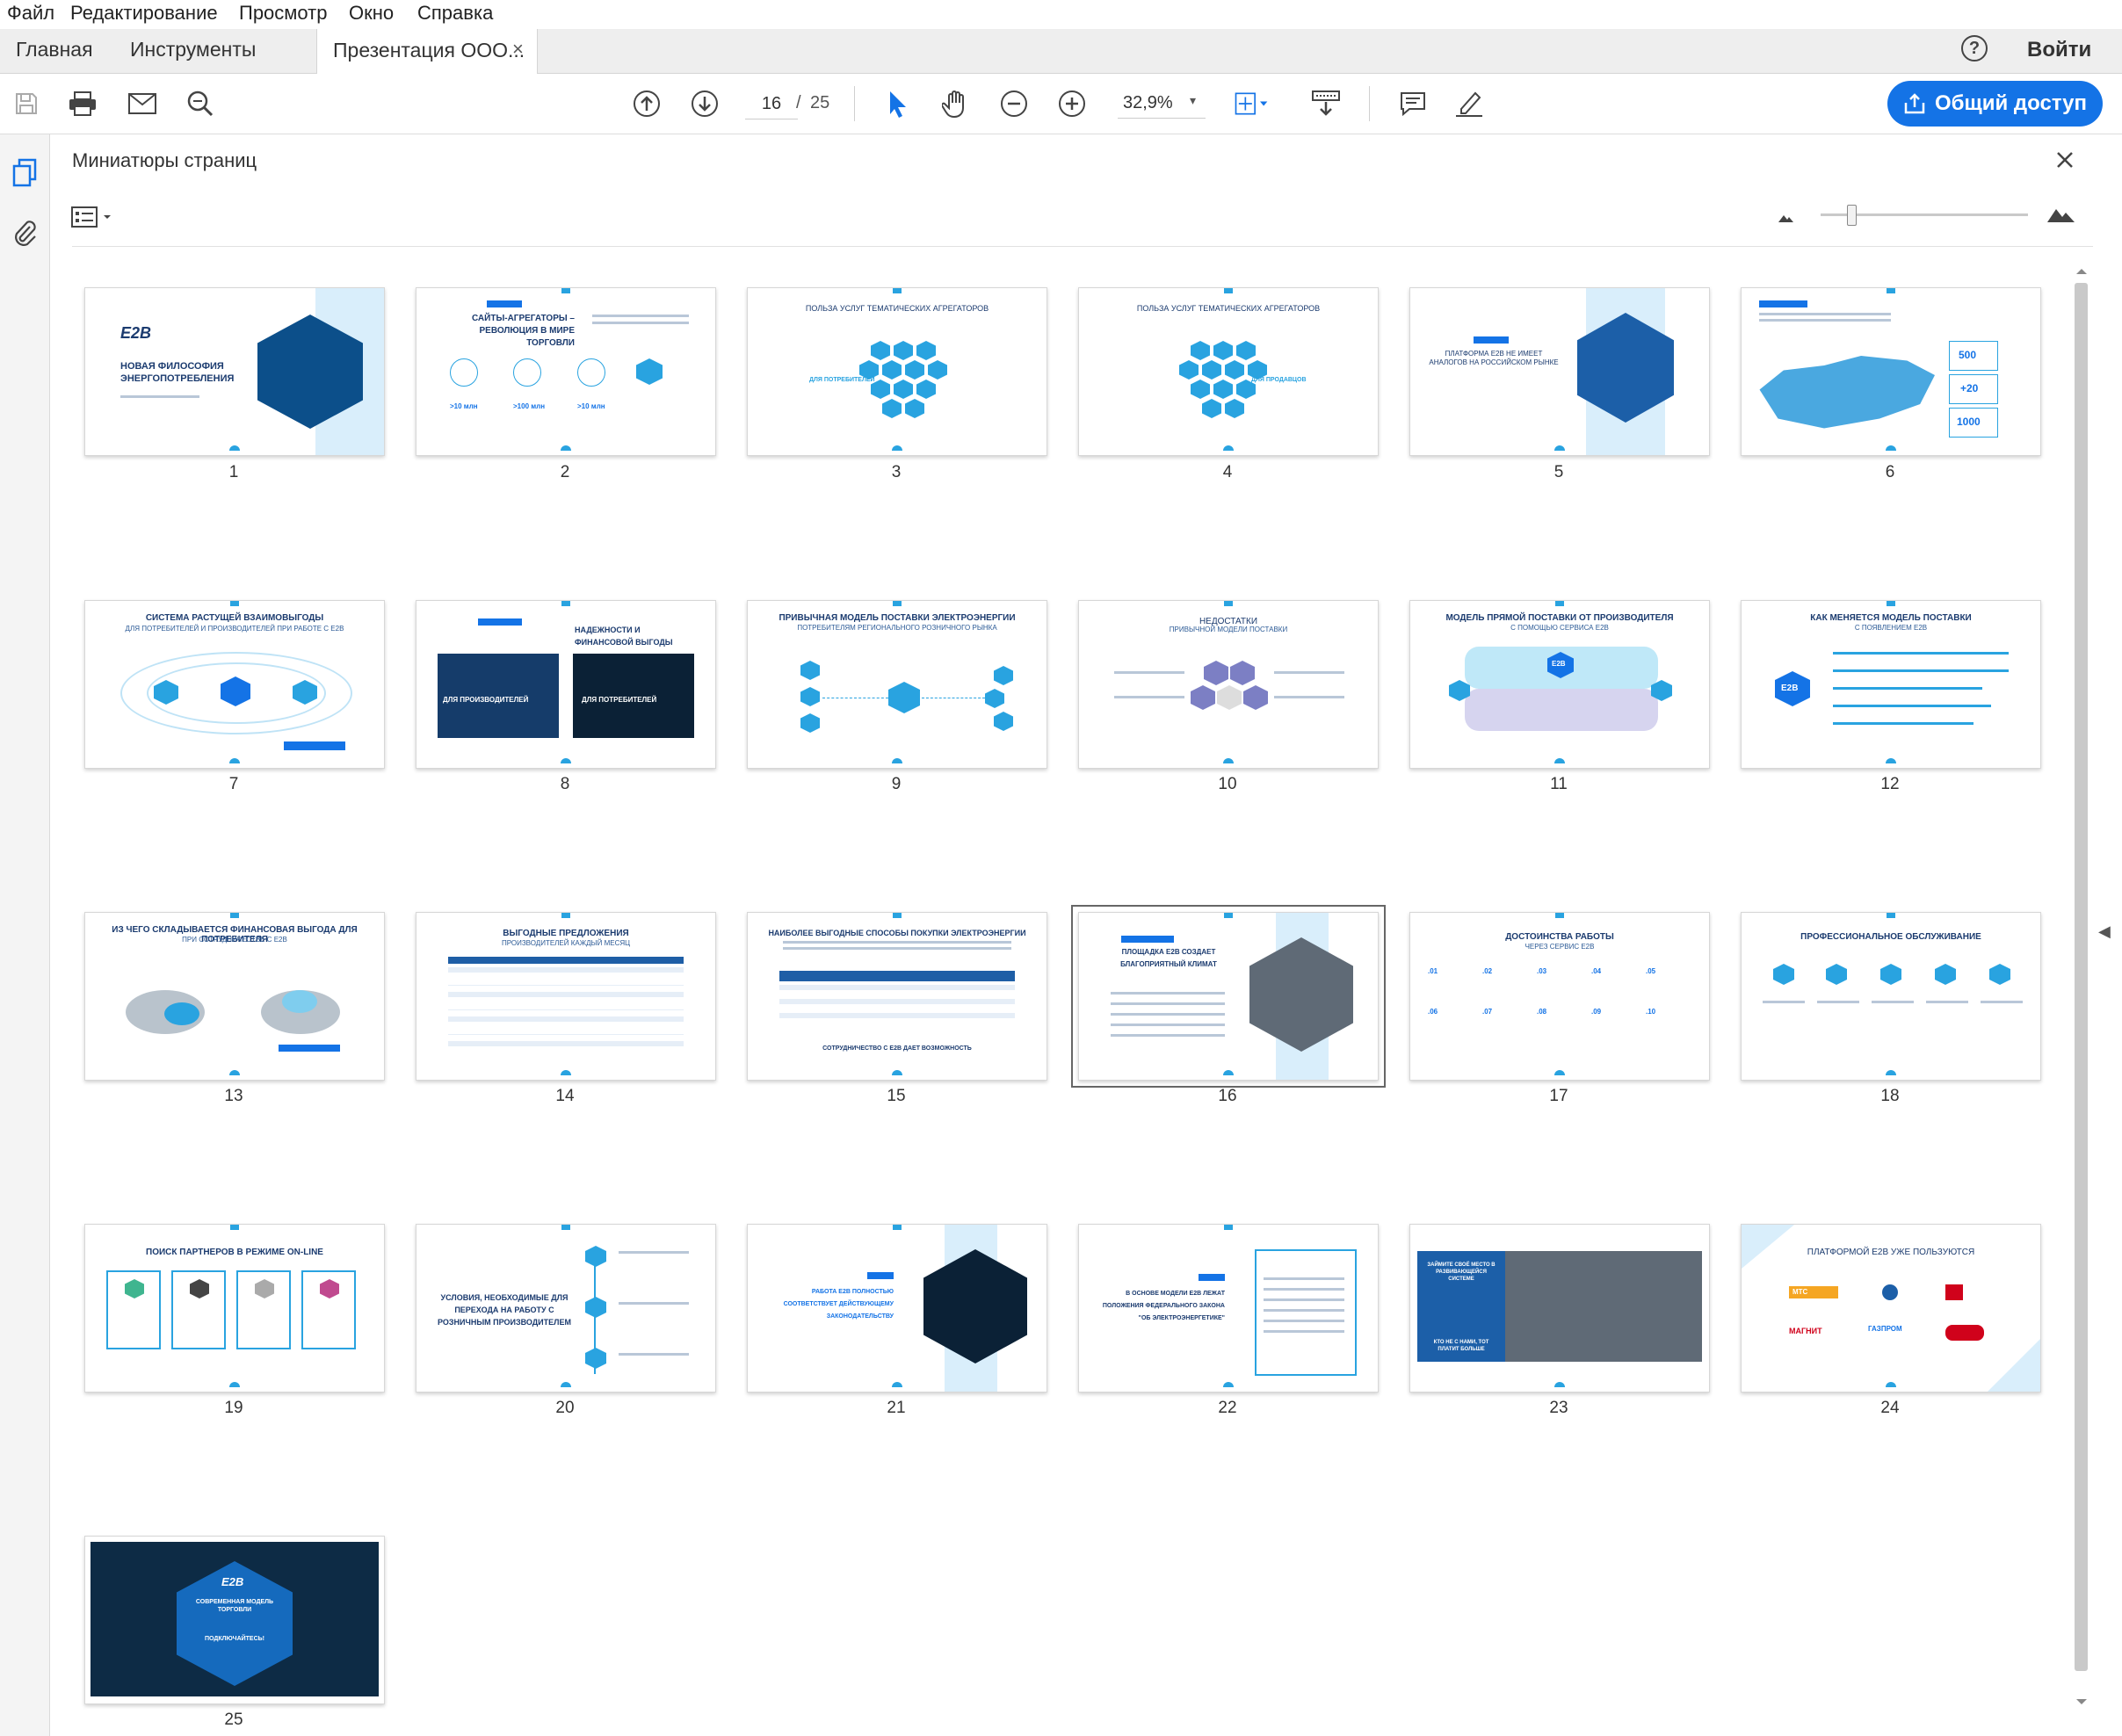 The width and height of the screenshot is (2122, 1736). Describe the element at coordinates (1891, 997) in the screenshot. I see `page-thumbnail-18: ПРОФЕССИОНАЛЬНОЕ ОБСЛУЖИВАНИЕ` at that location.